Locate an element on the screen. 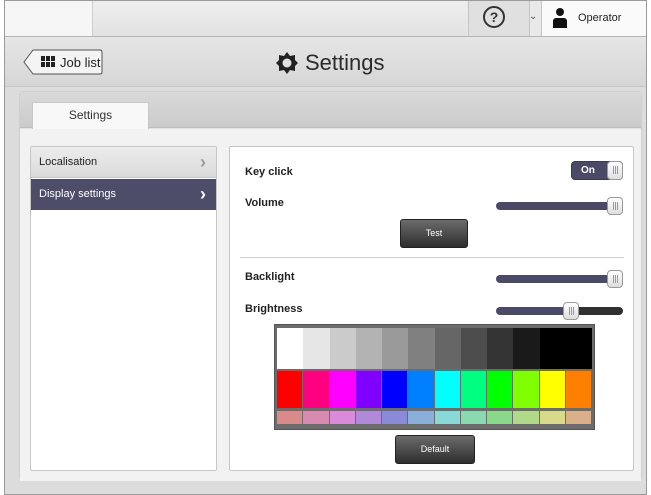 This screenshot has height=495, width=651. backlight-slider is located at coordinates (559, 279).